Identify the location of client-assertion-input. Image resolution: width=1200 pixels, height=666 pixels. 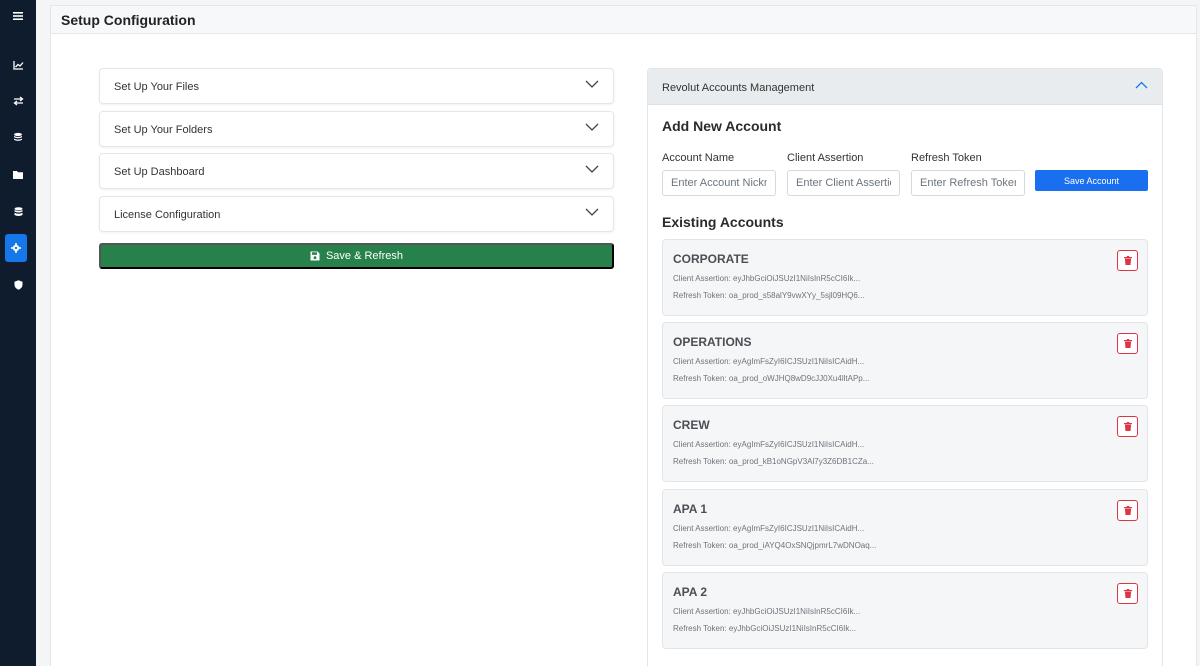
(843, 183).